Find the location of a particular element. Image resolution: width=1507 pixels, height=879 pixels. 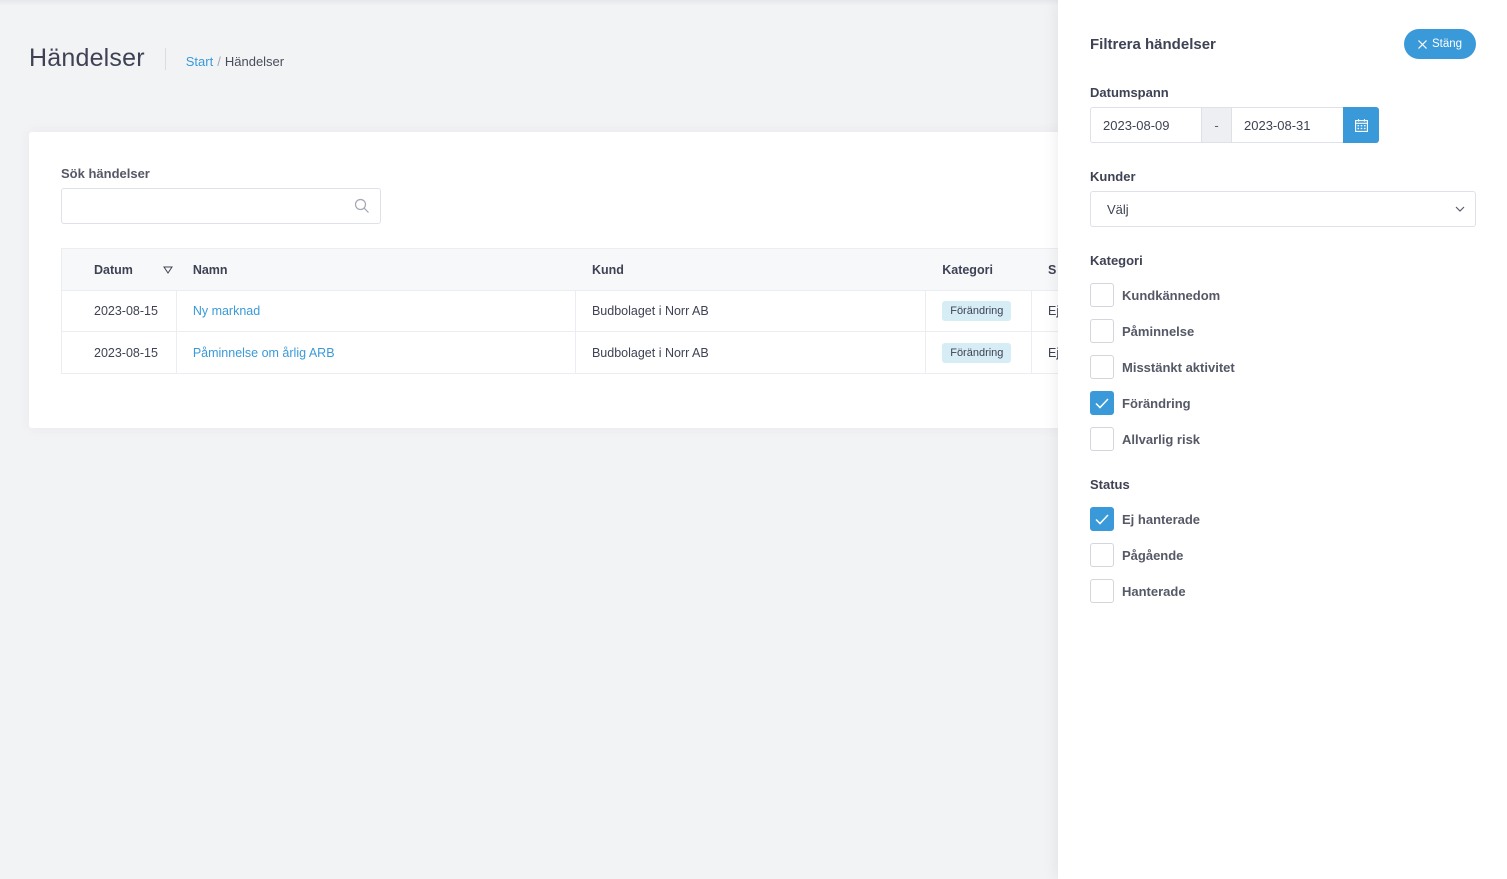

table-header: Datum Namn Kund Kategori S is located at coordinates (561, 270).